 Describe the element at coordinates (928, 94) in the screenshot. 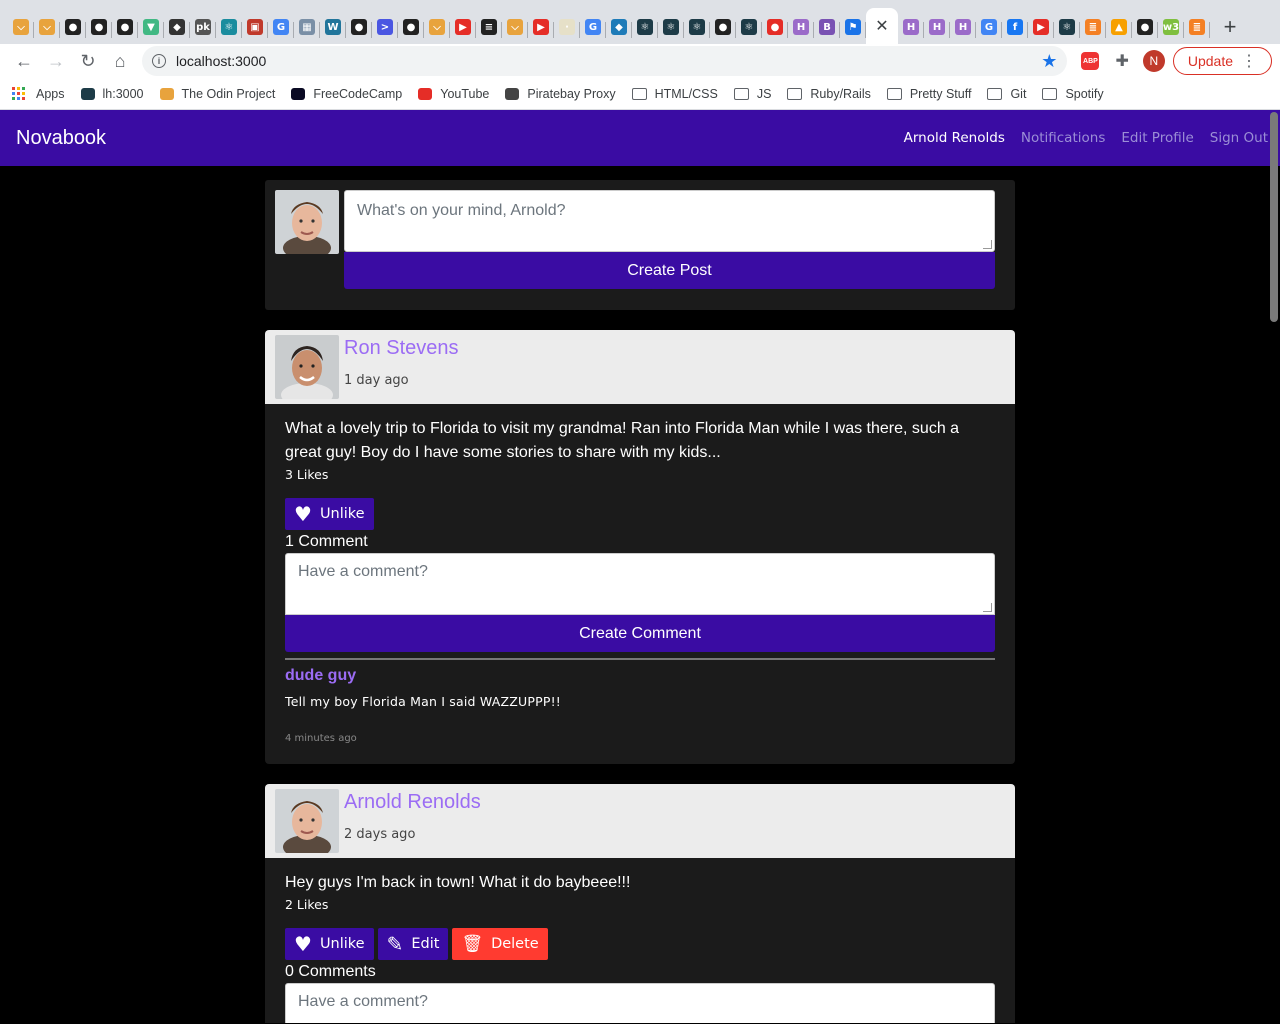

I see `bookmark-folder-pretty-stuff: Pretty Stuff` at that location.